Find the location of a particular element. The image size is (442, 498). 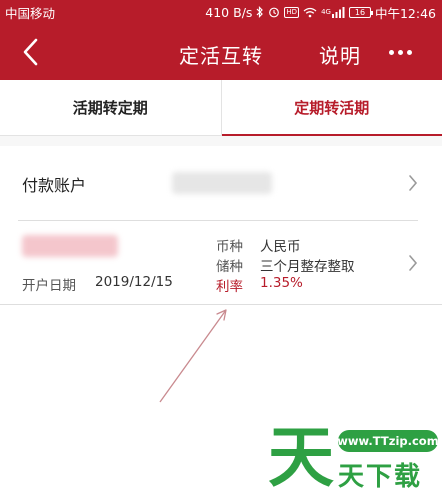

deposit-account-number-blurred is located at coordinates (70, 246).